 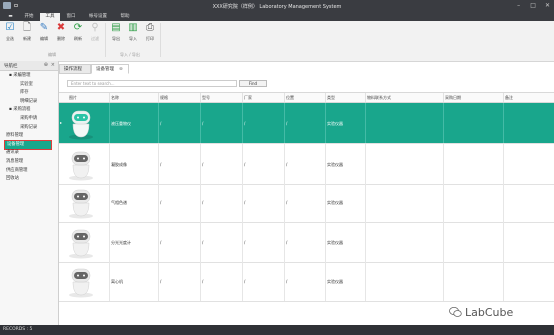 I want to click on tree-item: 通讯录, so click(x=12, y=153).